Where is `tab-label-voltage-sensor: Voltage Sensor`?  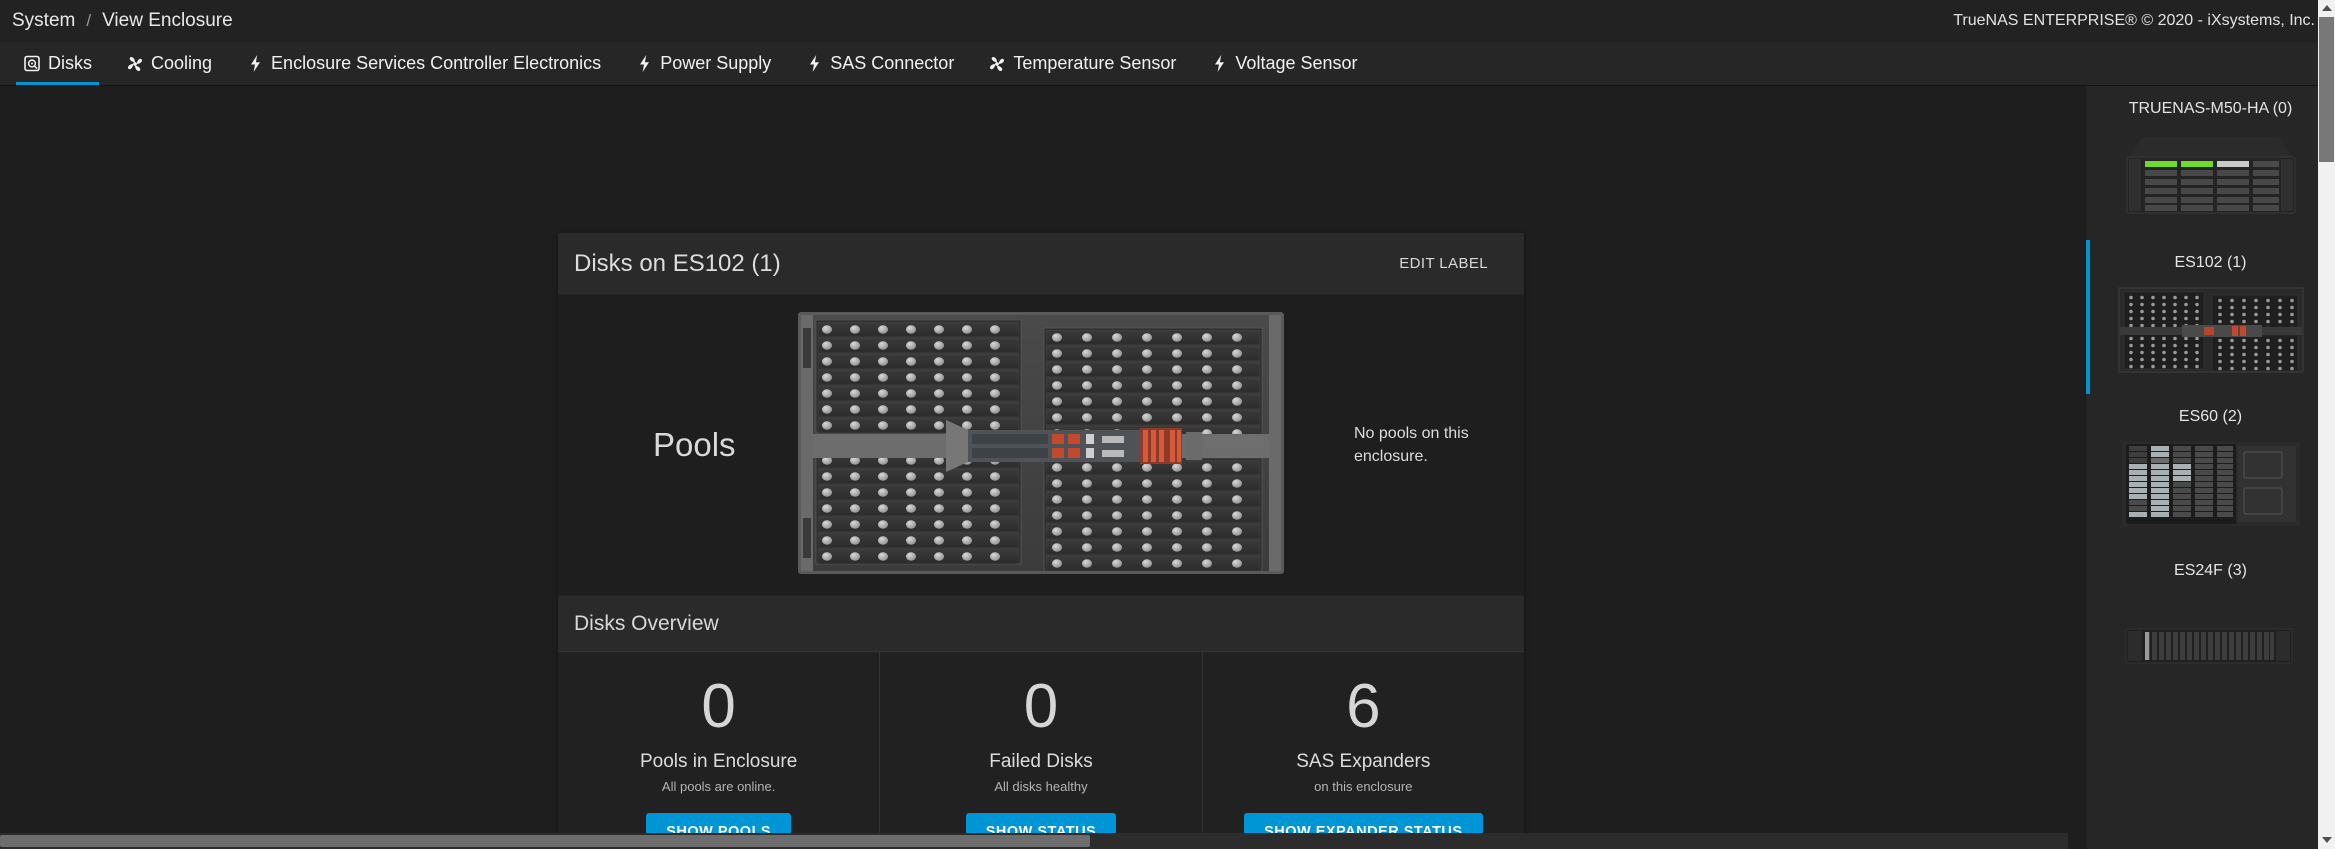 tab-label-voltage-sensor: Voltage Sensor is located at coordinates (1296, 63).